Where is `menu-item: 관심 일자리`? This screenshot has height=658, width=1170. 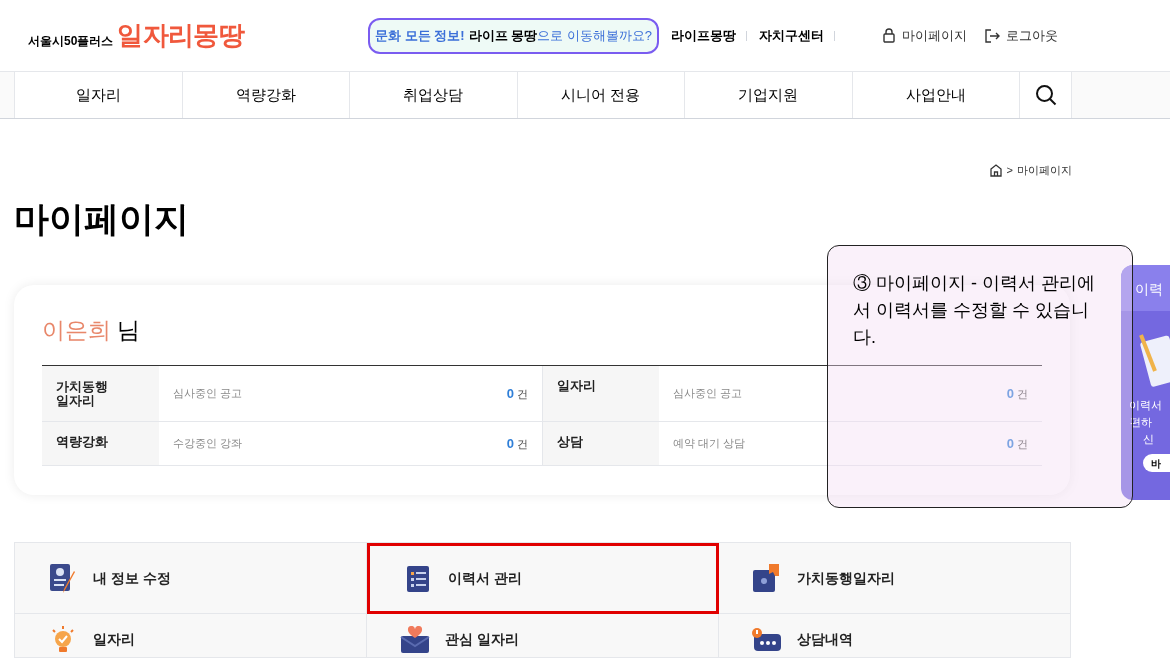 menu-item: 관심 일자리 is located at coordinates (543, 636).